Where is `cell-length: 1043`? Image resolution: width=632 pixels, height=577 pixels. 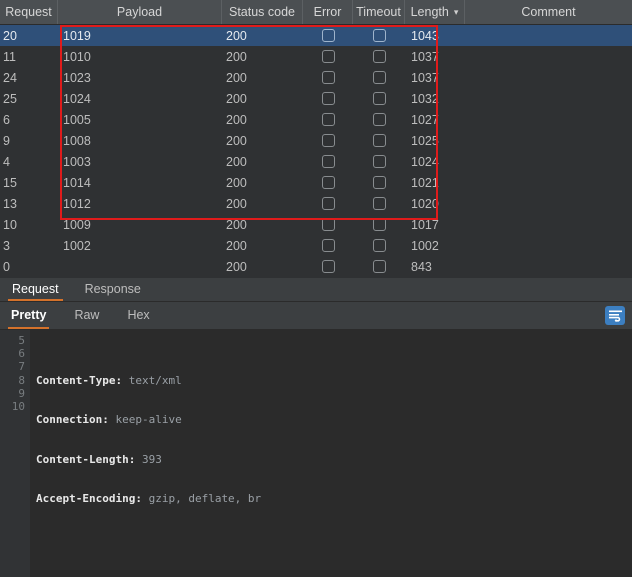
cell-length: 1043 is located at coordinates (425, 35).